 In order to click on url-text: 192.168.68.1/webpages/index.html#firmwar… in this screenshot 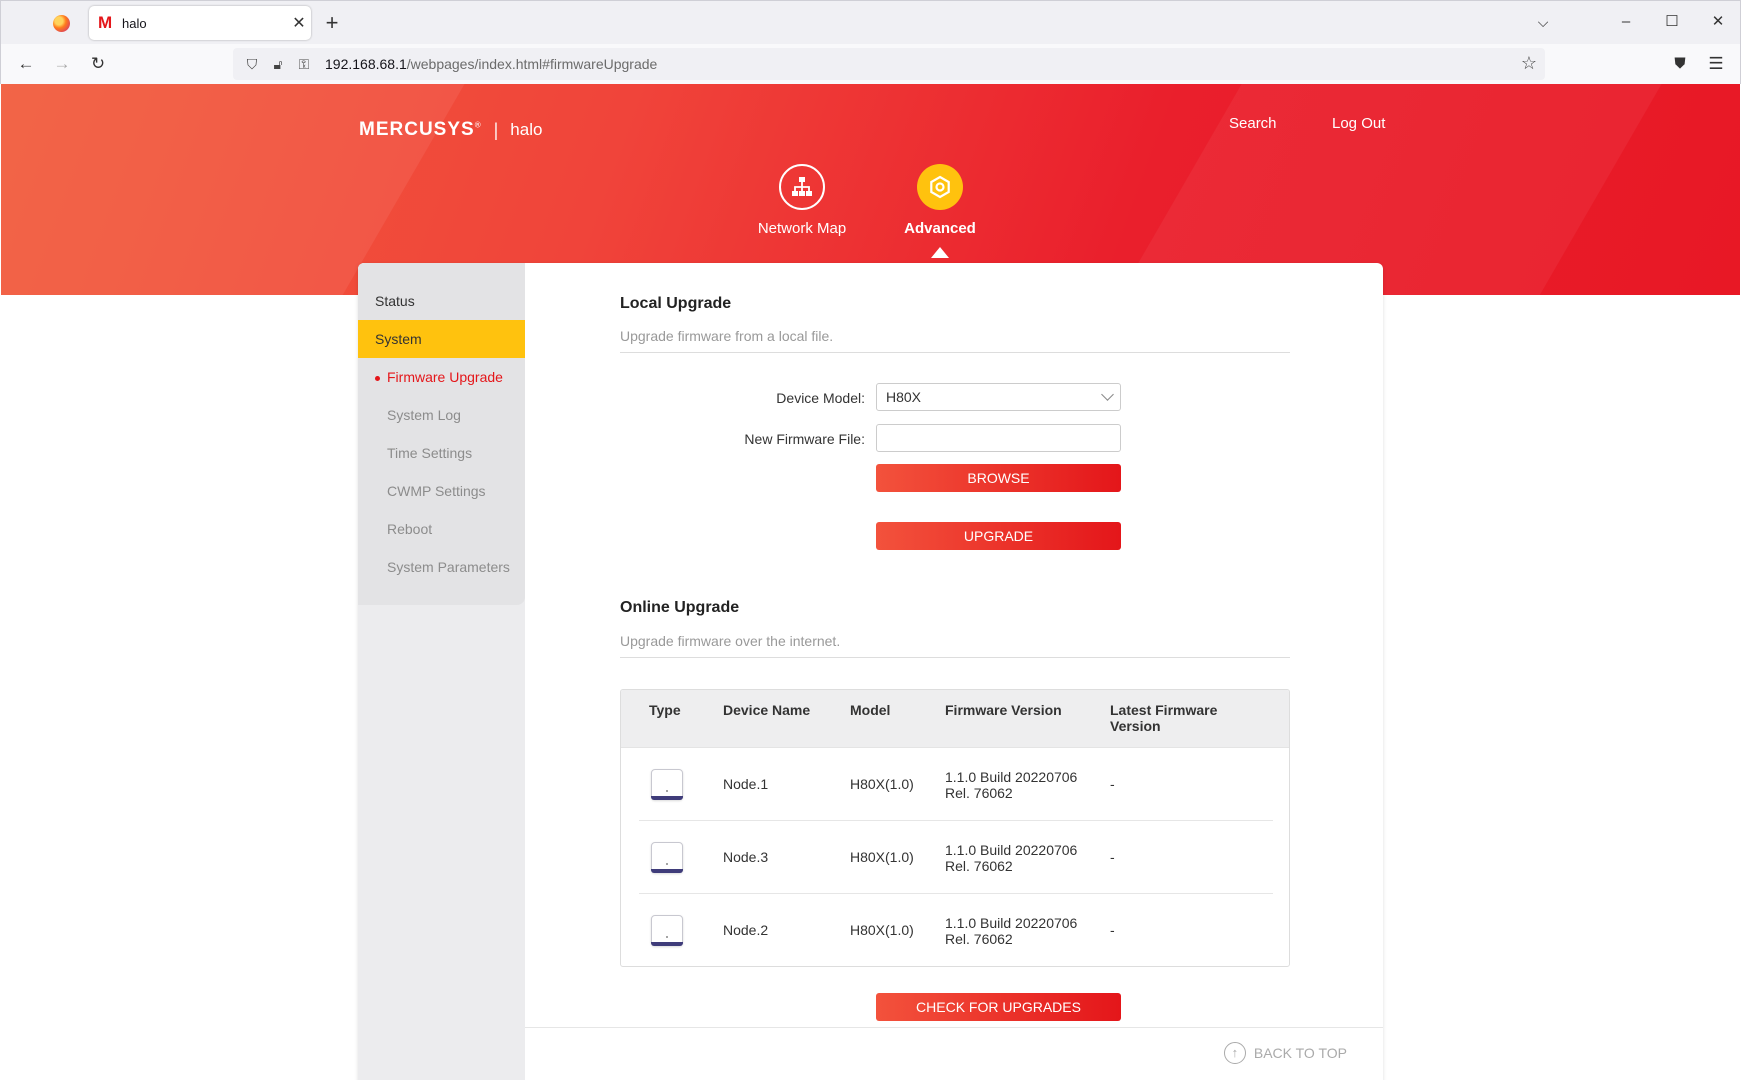, I will do `click(491, 64)`.